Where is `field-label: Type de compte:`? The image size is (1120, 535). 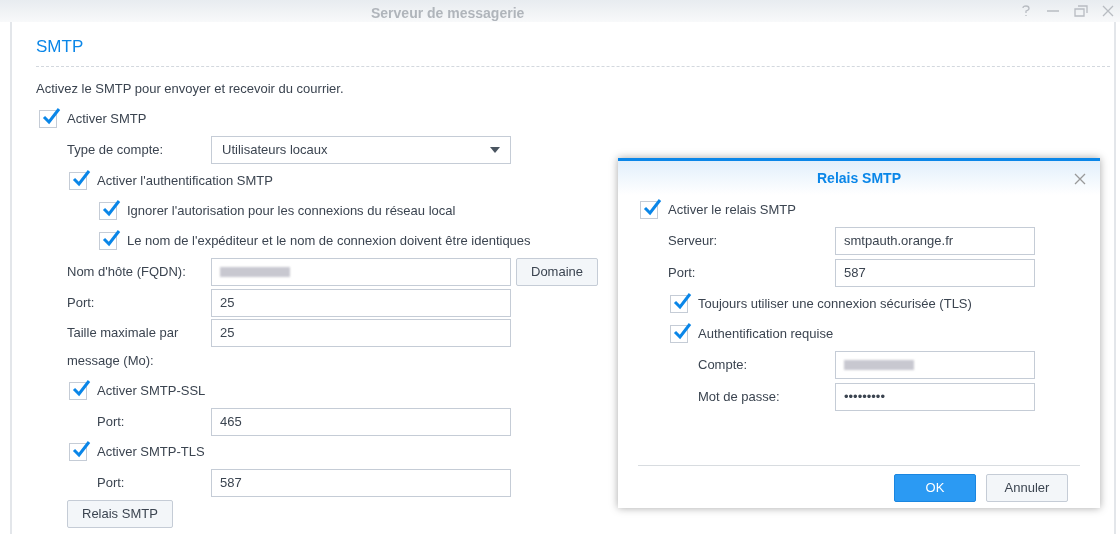
field-label: Type de compte: is located at coordinates (115, 150).